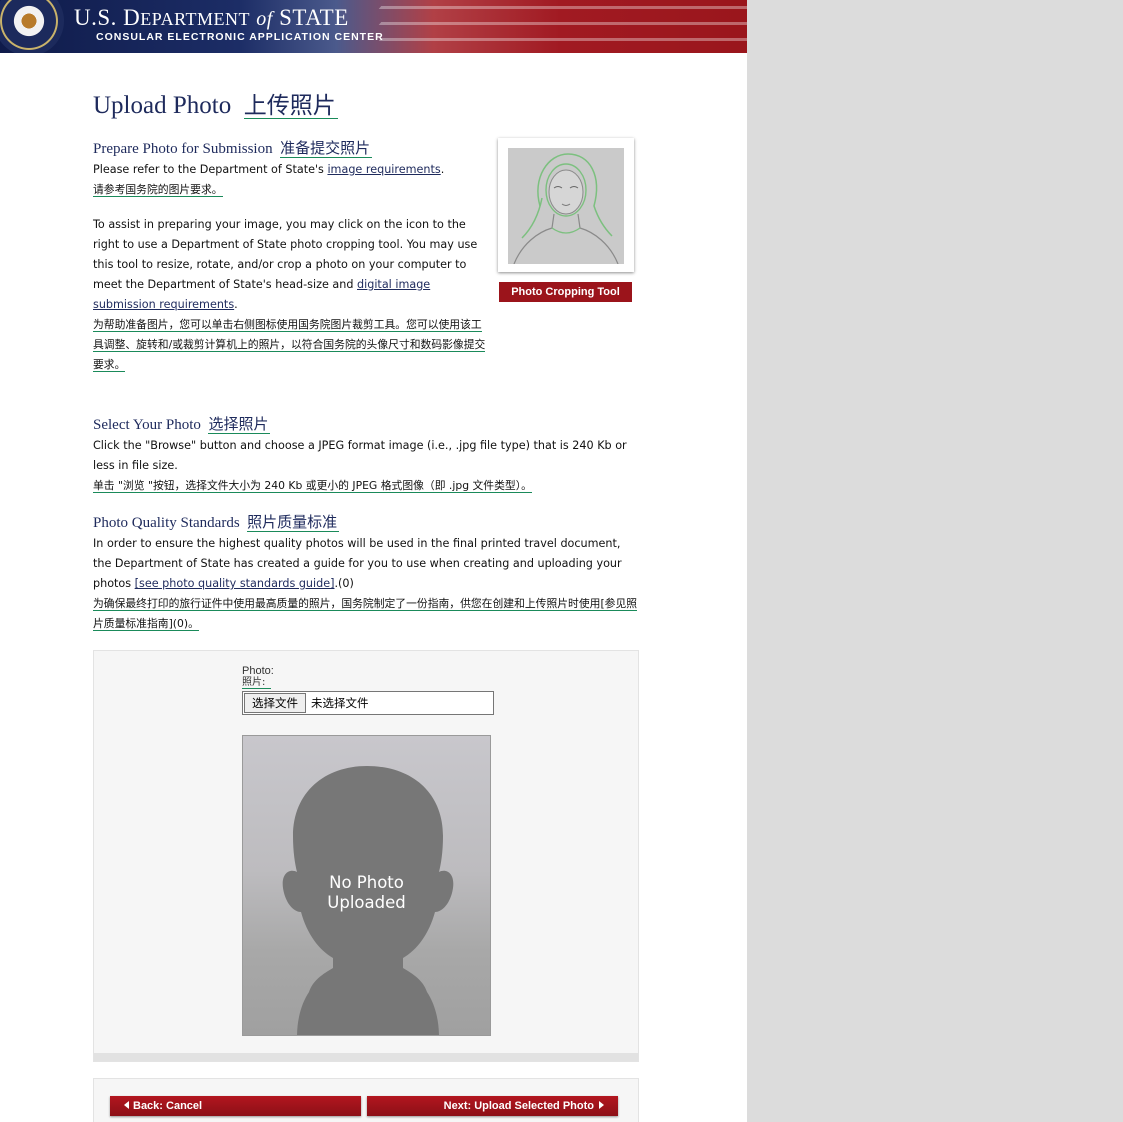 The height and width of the screenshot is (1122, 1123). What do you see at coordinates (565, 292) in the screenshot?
I see `photo-cropping-tool-button: Photo Cropping Tool` at bounding box center [565, 292].